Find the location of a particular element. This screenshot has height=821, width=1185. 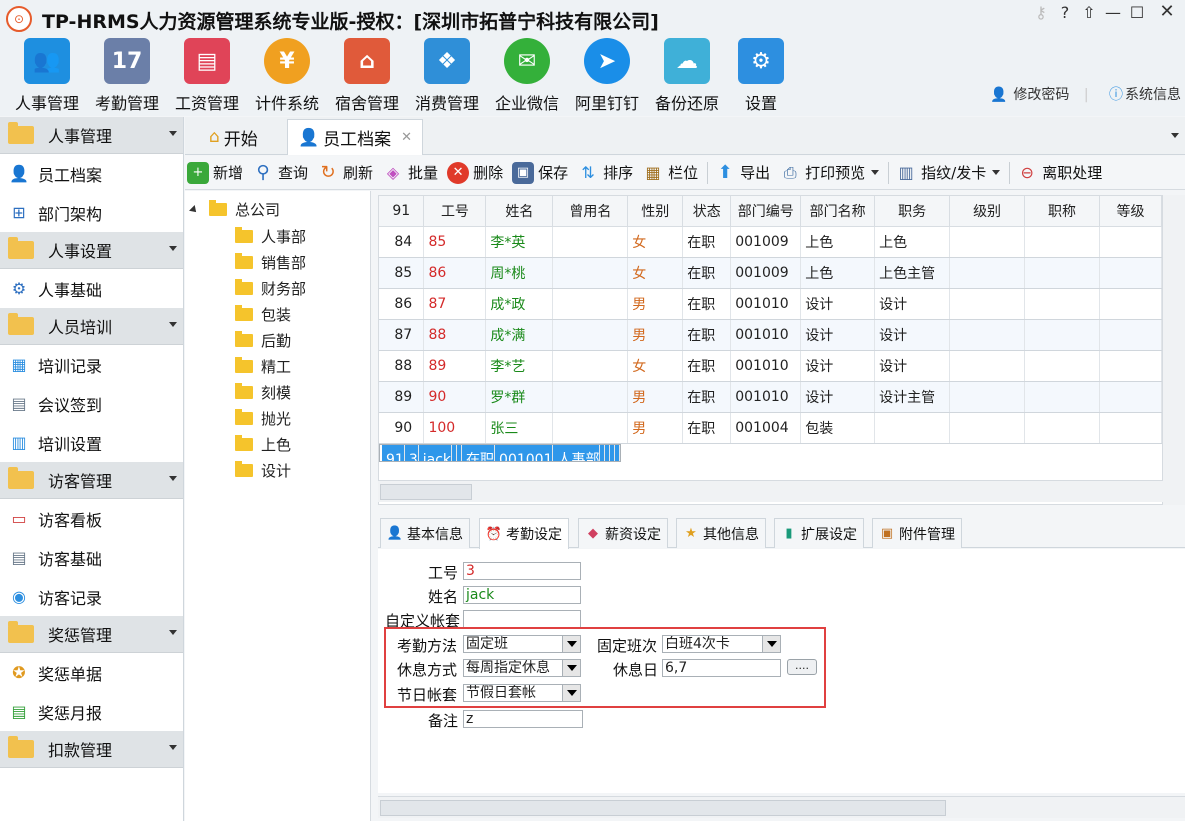

grid-horizontal-scrollbar is located at coordinates (770, 491).